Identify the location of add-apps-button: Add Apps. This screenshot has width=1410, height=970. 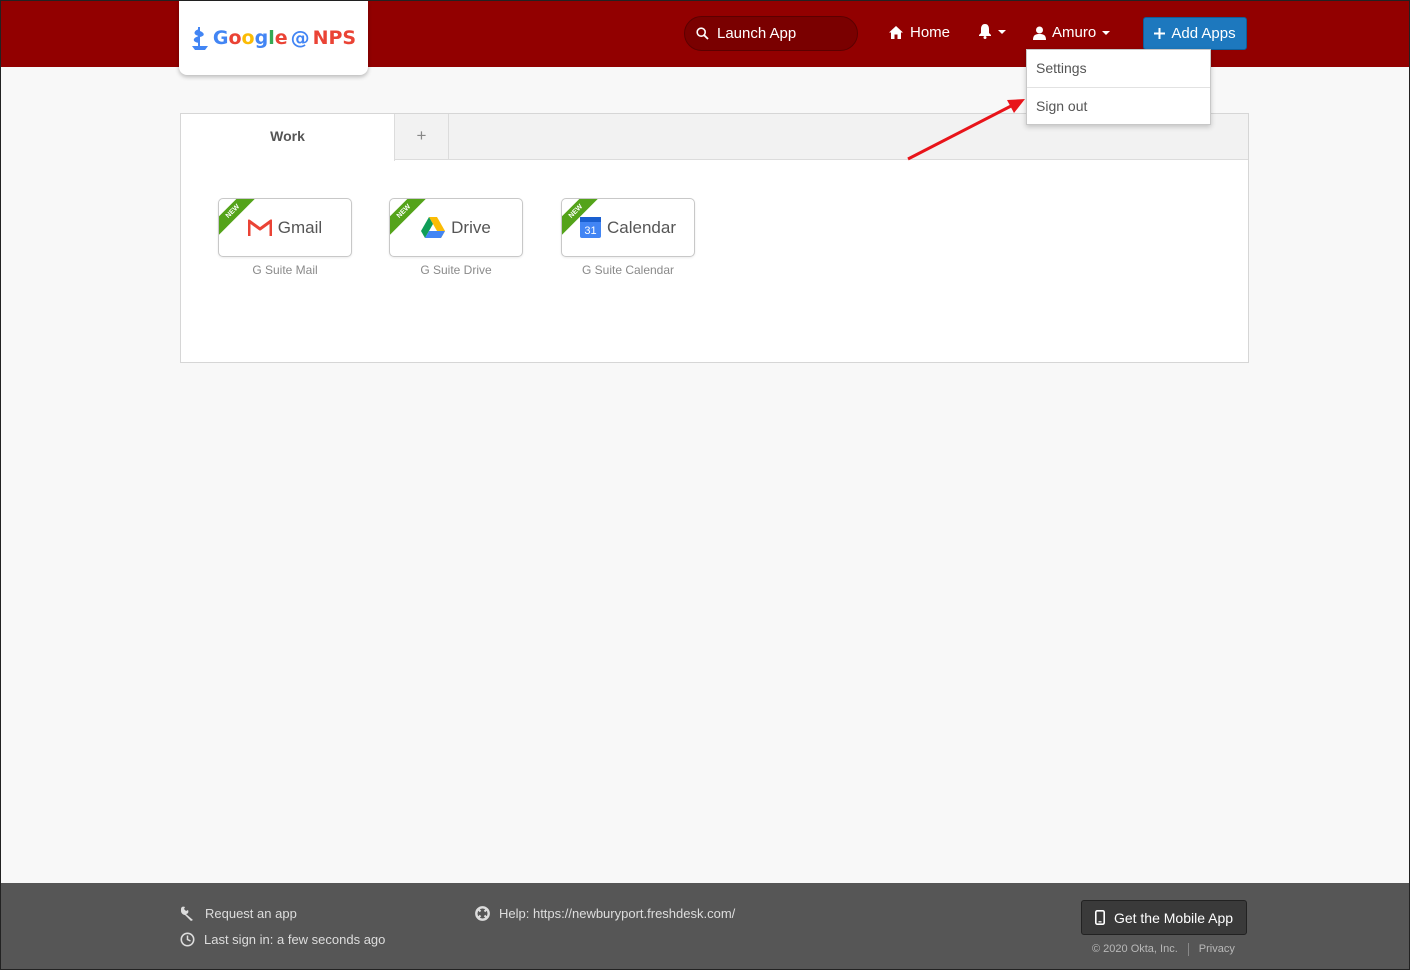
(1195, 33).